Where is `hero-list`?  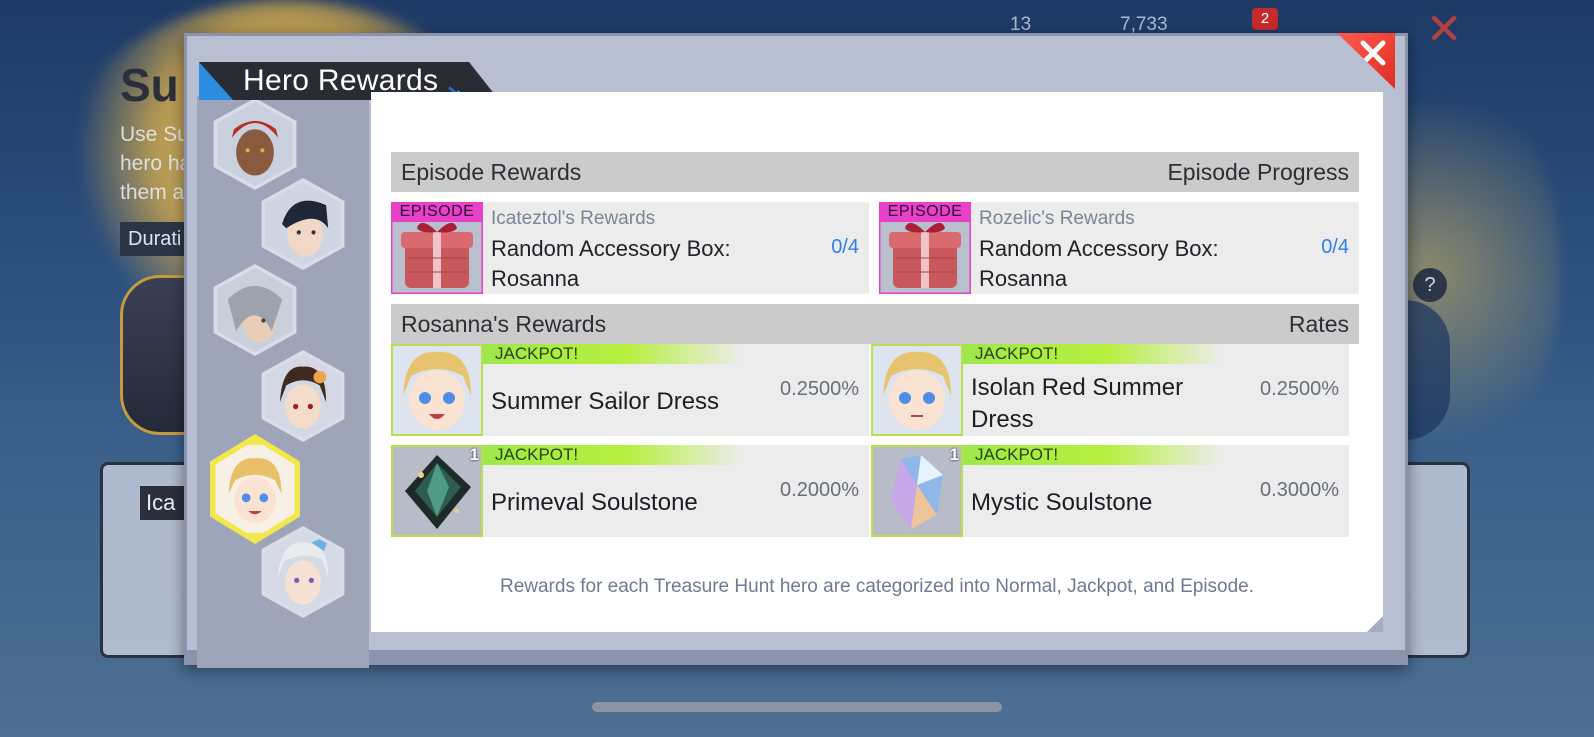
hero-list is located at coordinates (283, 382).